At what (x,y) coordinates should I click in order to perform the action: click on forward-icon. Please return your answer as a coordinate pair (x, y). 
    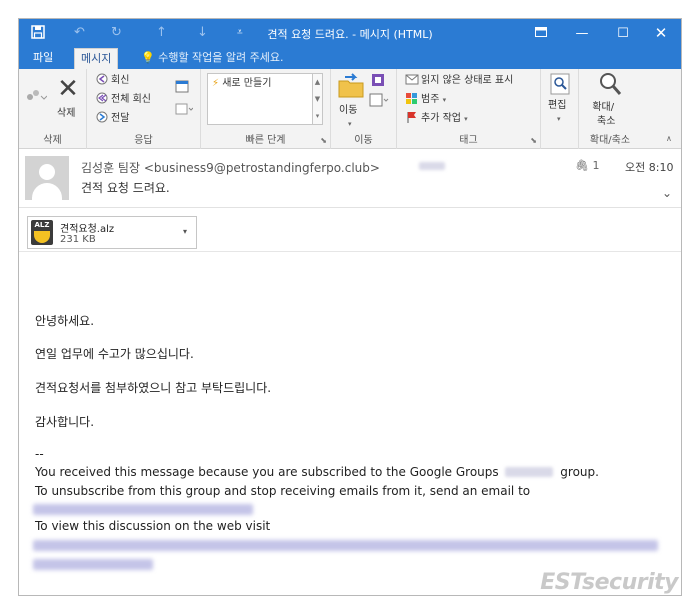
    Looking at the image, I should click on (102, 117).